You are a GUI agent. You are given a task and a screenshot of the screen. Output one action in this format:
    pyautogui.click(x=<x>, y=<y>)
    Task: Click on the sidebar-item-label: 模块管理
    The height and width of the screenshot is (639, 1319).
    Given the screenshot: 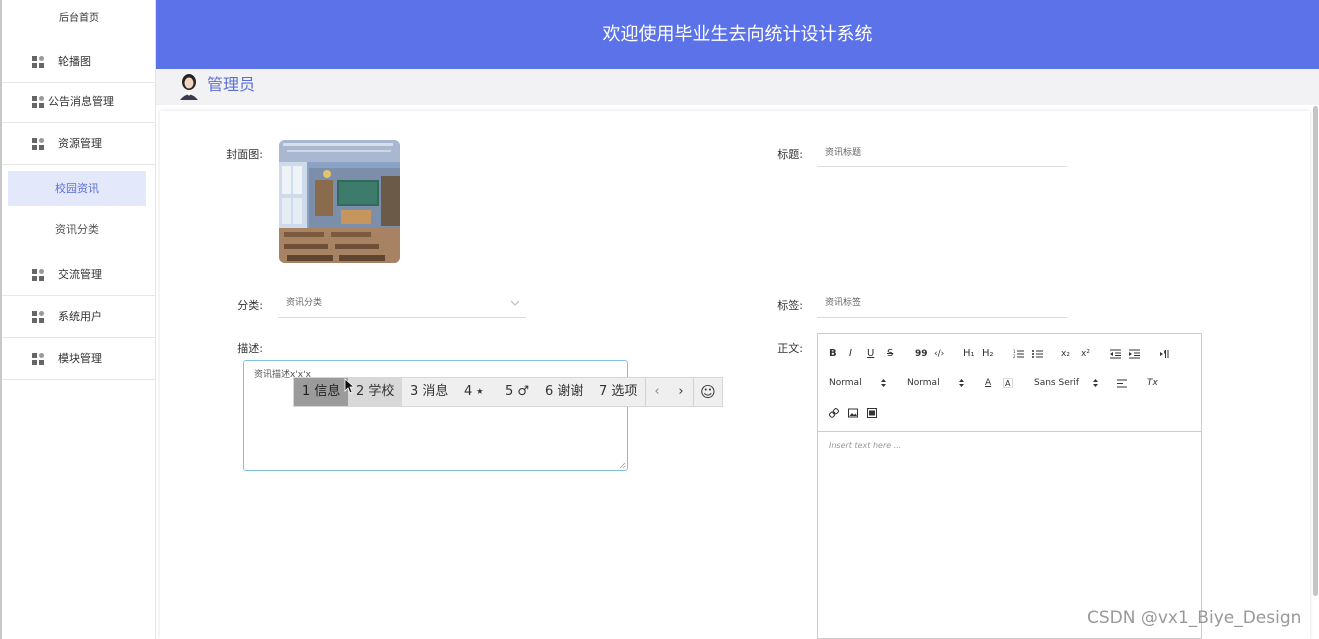 What is the action you would take?
    pyautogui.click(x=80, y=358)
    